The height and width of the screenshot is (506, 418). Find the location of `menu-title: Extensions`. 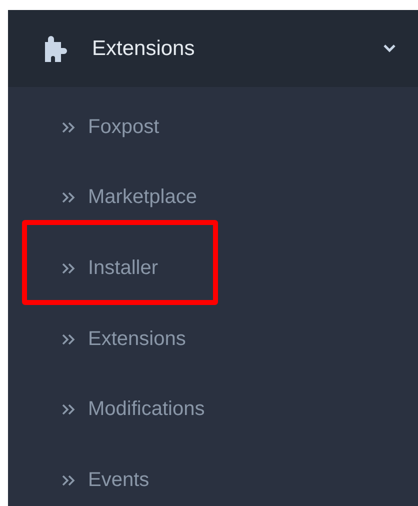

menu-title: Extensions is located at coordinates (144, 48).